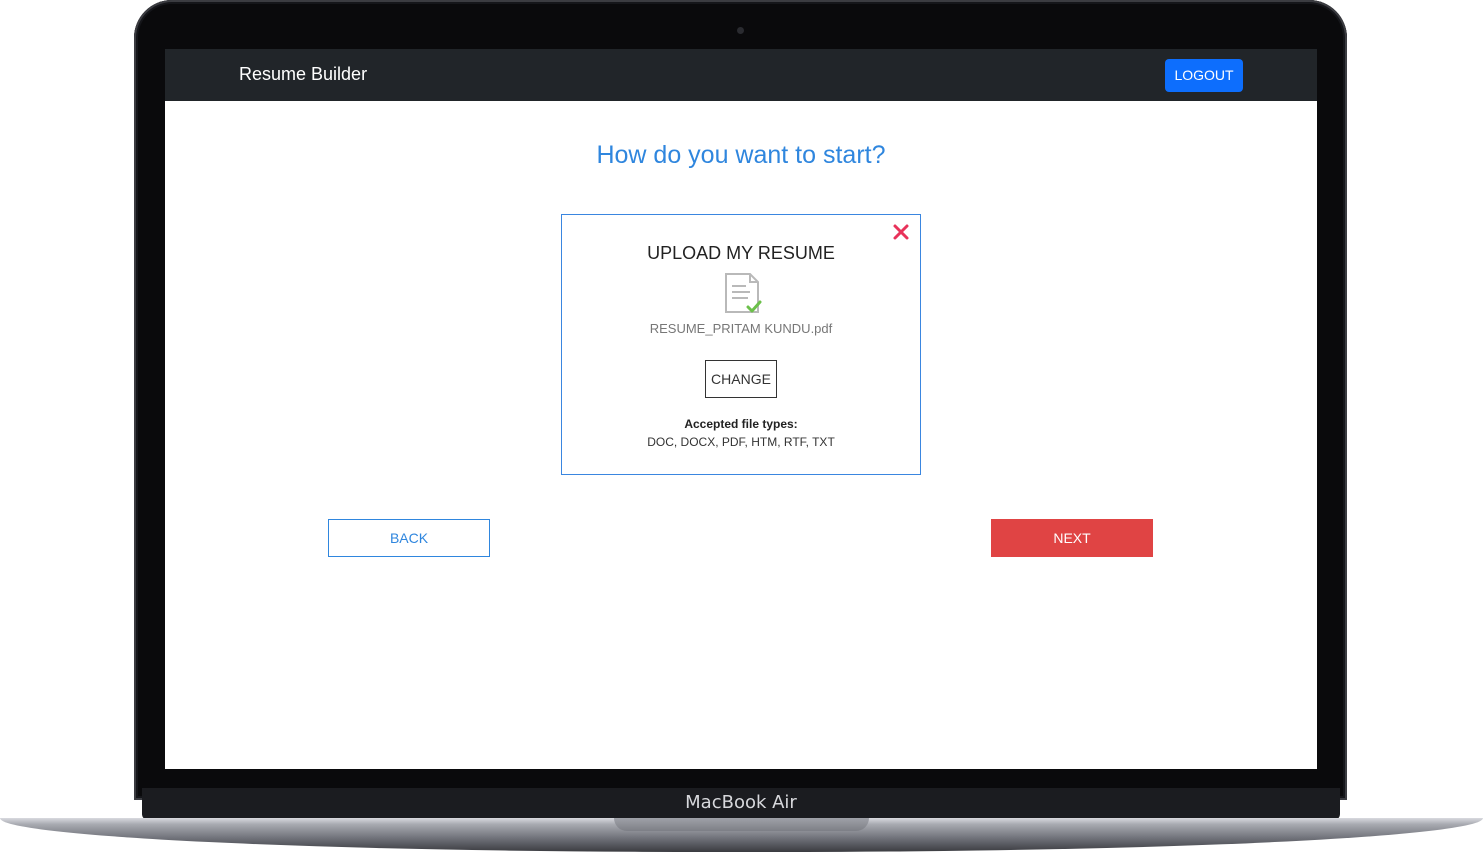  I want to click on app-brand: Resume Builder, so click(303, 74).